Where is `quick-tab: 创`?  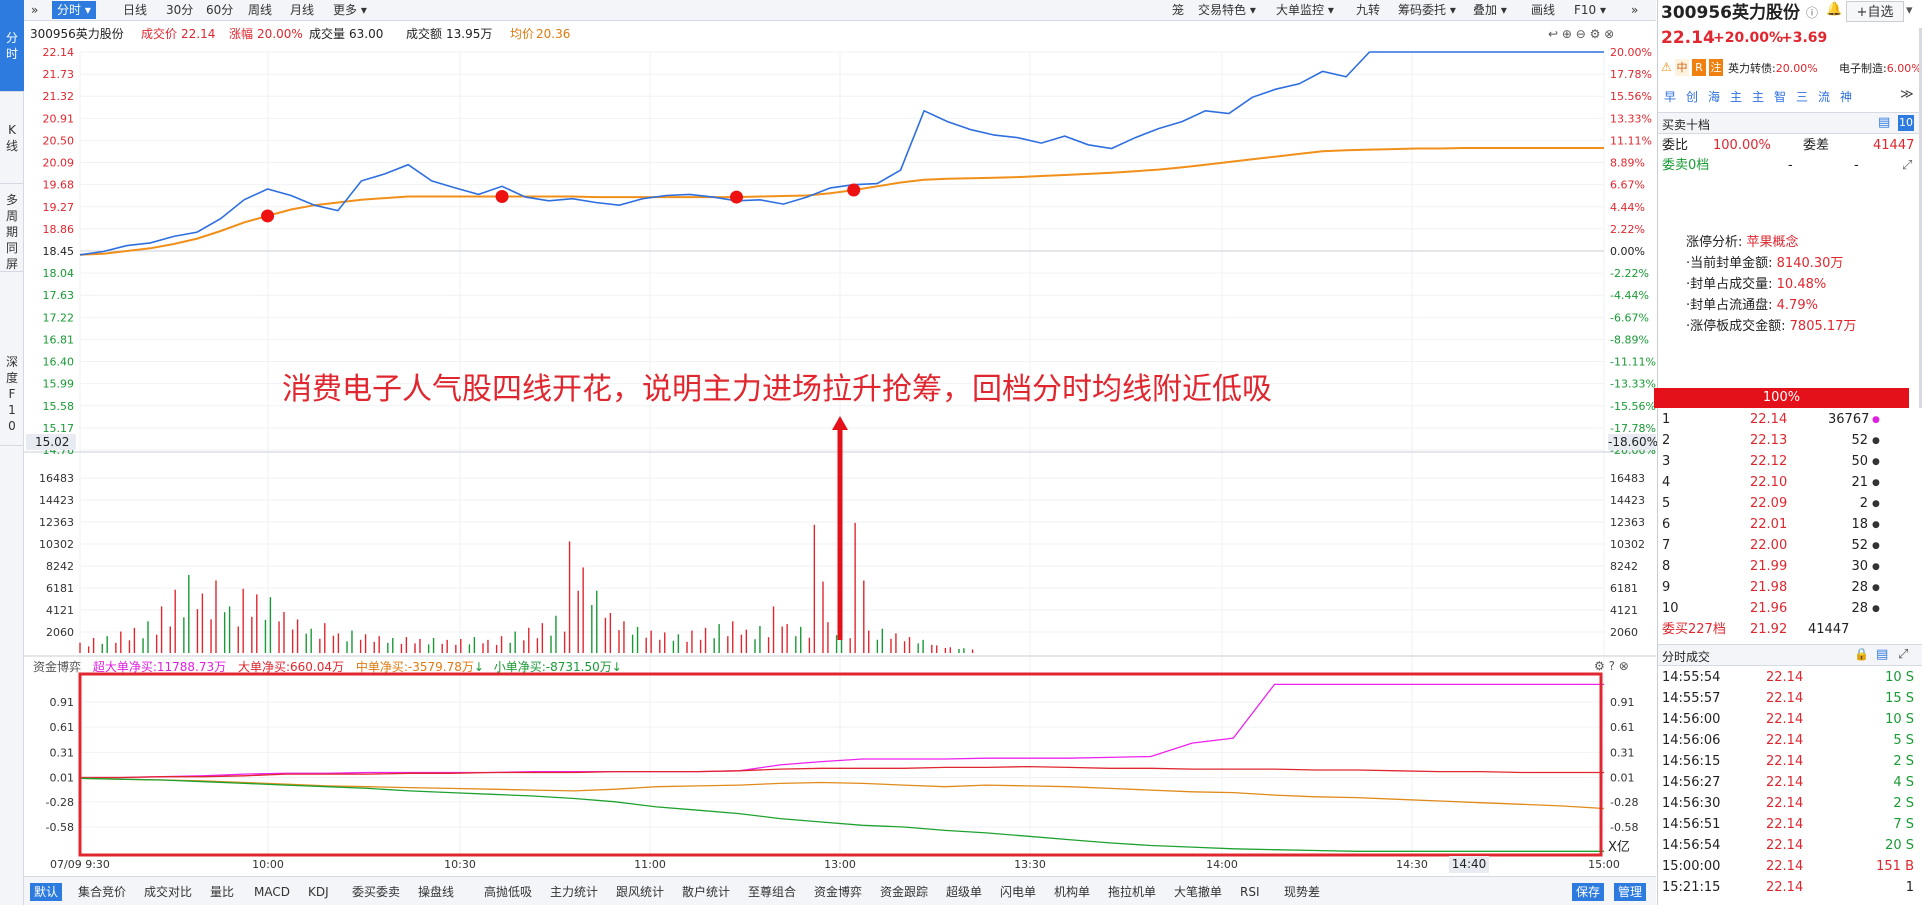 quick-tab: 创 is located at coordinates (1692, 96).